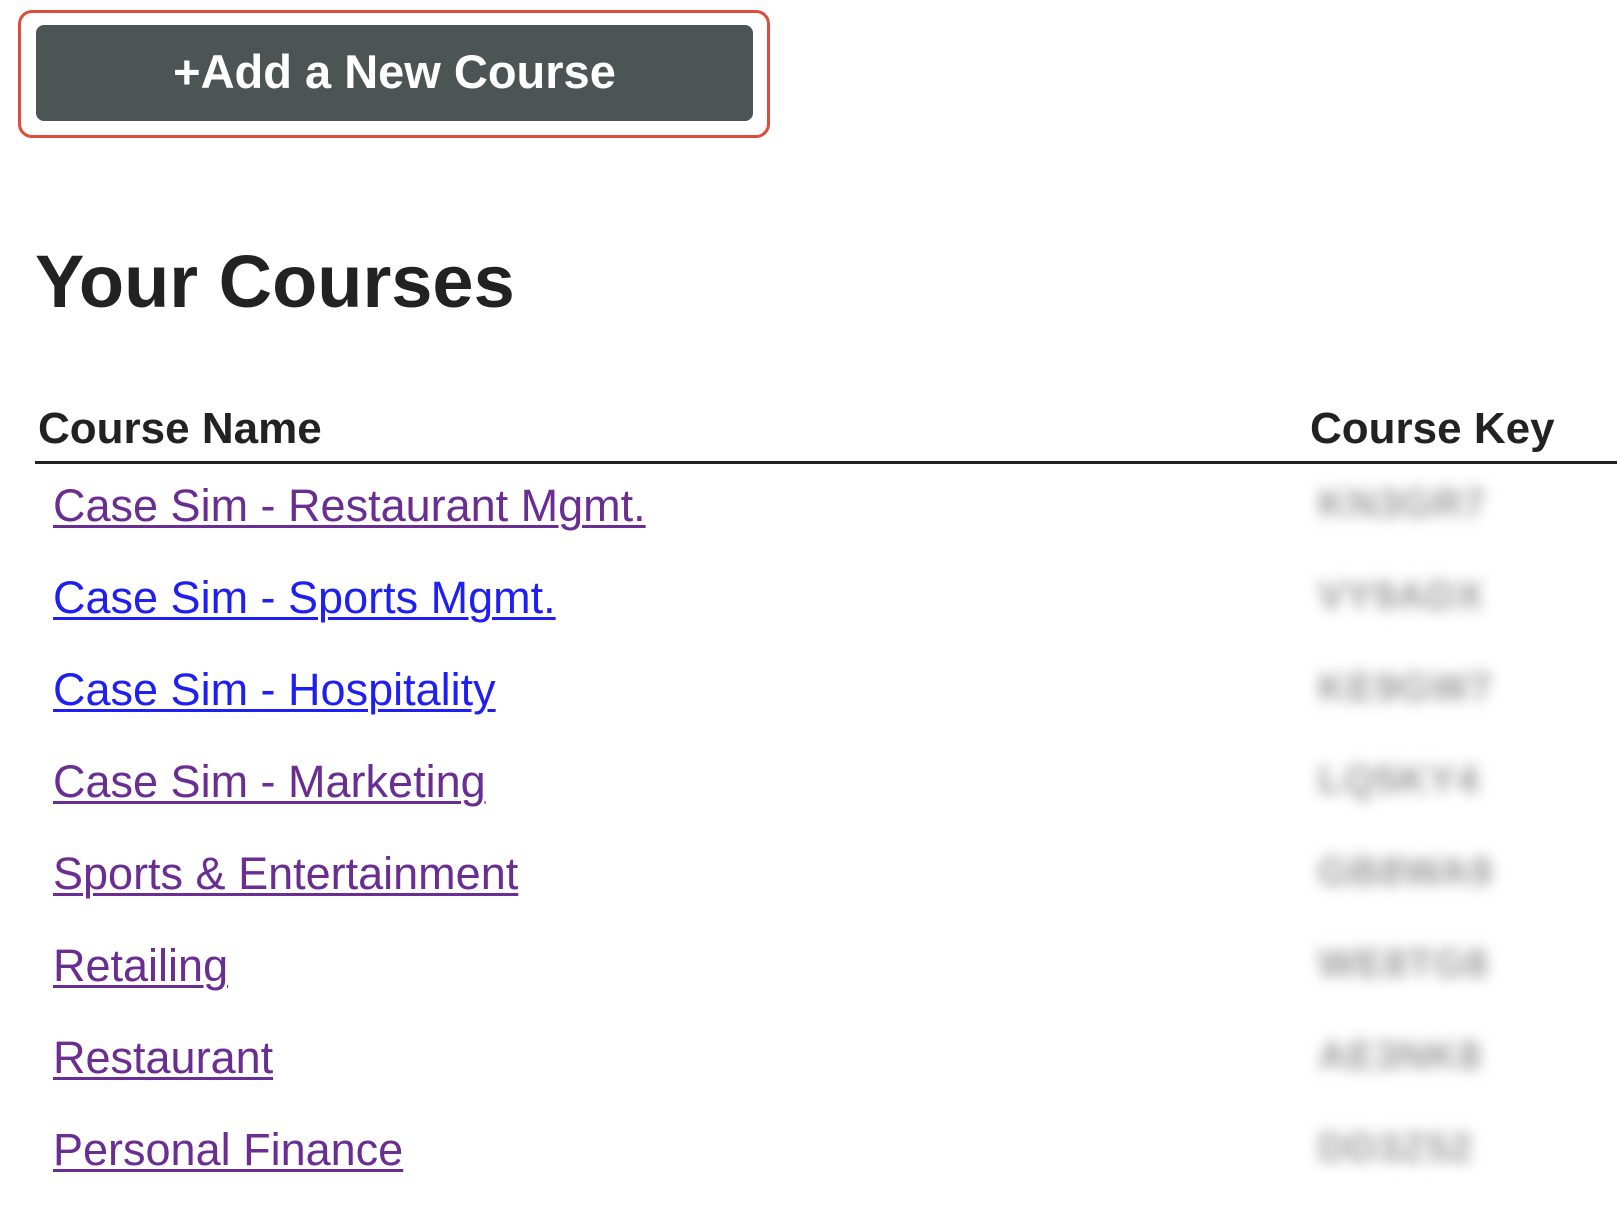 The width and height of the screenshot is (1617, 1229). I want to click on course-key-value: AE3NK8, so click(1400, 1056).